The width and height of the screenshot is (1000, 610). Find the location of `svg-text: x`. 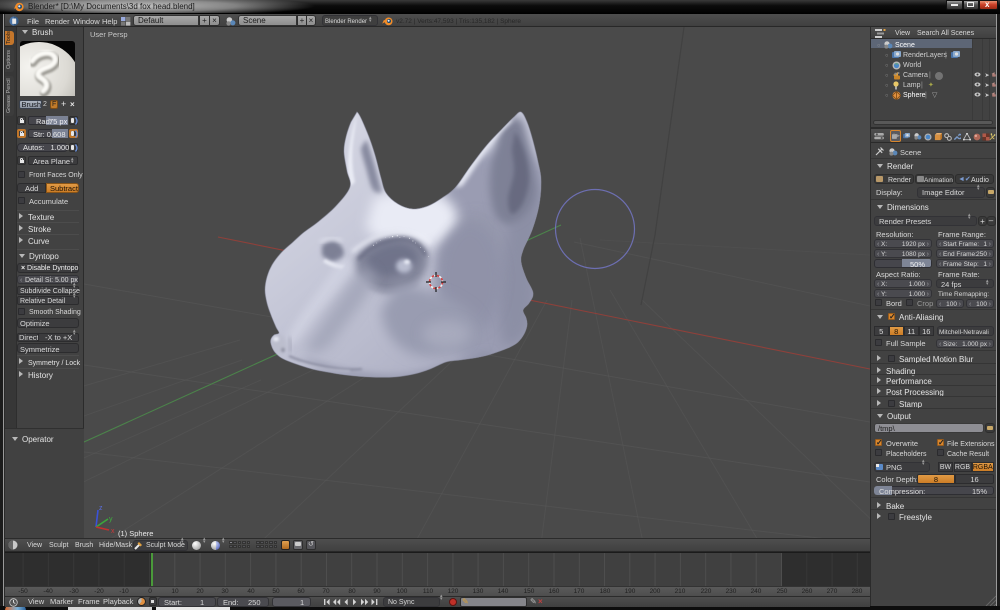

svg-text: x is located at coordinates (113, 531).